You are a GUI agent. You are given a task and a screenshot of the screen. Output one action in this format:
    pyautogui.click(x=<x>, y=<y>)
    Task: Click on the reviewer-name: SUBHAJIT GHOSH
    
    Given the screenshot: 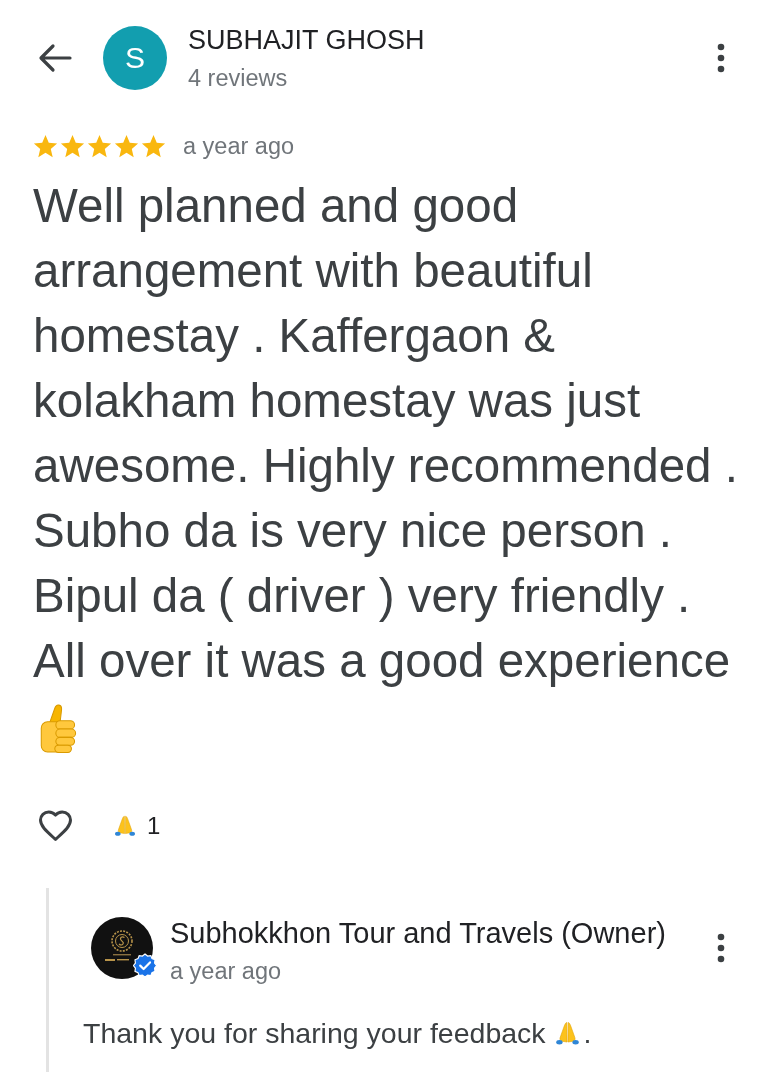 What is the action you would take?
    pyautogui.click(x=306, y=40)
    